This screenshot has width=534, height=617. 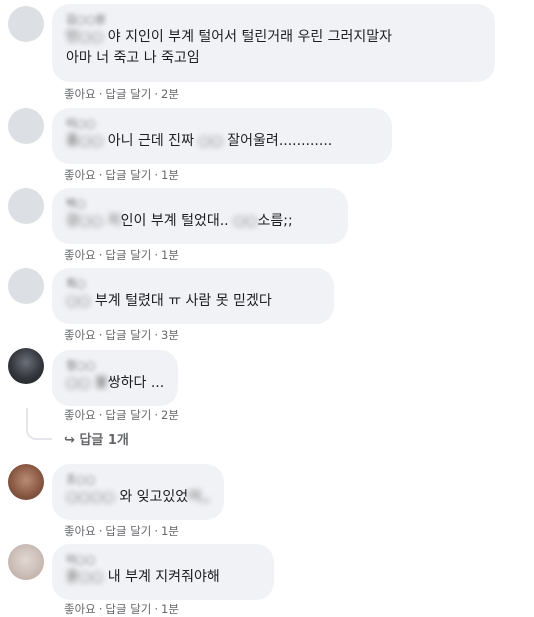 What do you see at coordinates (179, 221) in the screenshot?
I see `comment-text: 강○○ 지인이 부계 털었대.. ○○소름;;` at bounding box center [179, 221].